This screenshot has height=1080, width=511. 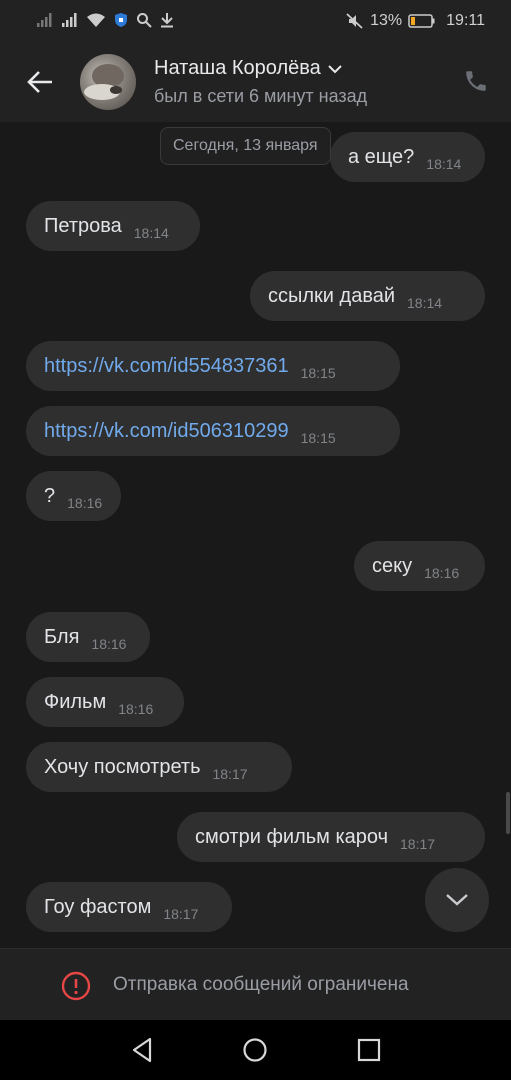 What do you see at coordinates (122, 766) in the screenshot?
I see `message-text: Хочу посмотреть` at bounding box center [122, 766].